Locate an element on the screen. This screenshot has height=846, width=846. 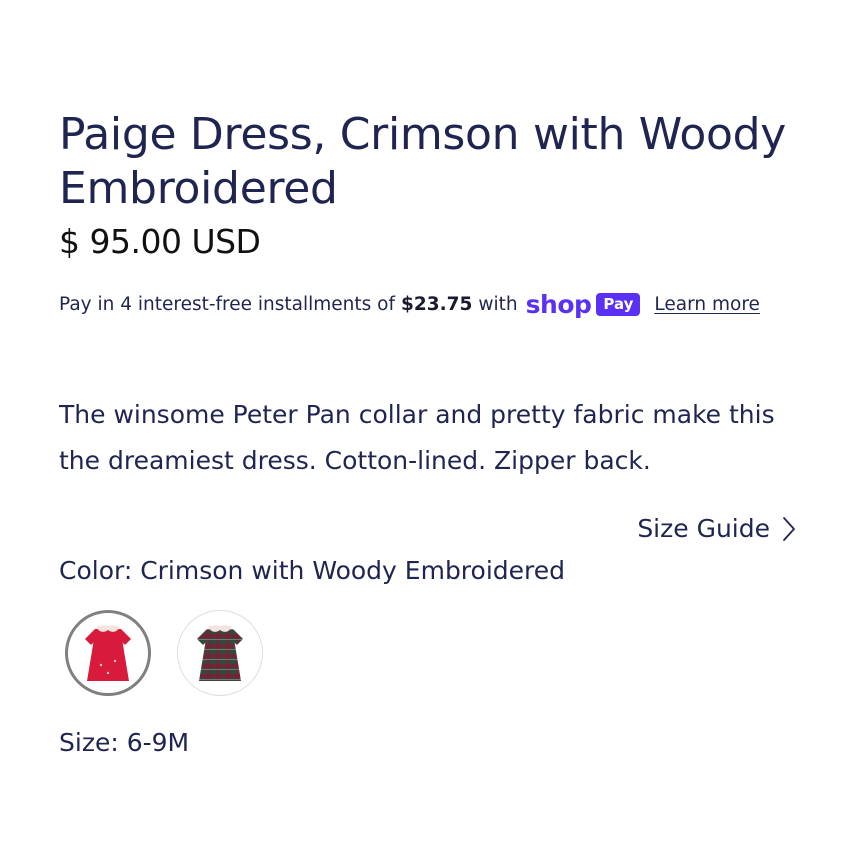
shop-pay-logo: shop Pay is located at coordinates (583, 304).